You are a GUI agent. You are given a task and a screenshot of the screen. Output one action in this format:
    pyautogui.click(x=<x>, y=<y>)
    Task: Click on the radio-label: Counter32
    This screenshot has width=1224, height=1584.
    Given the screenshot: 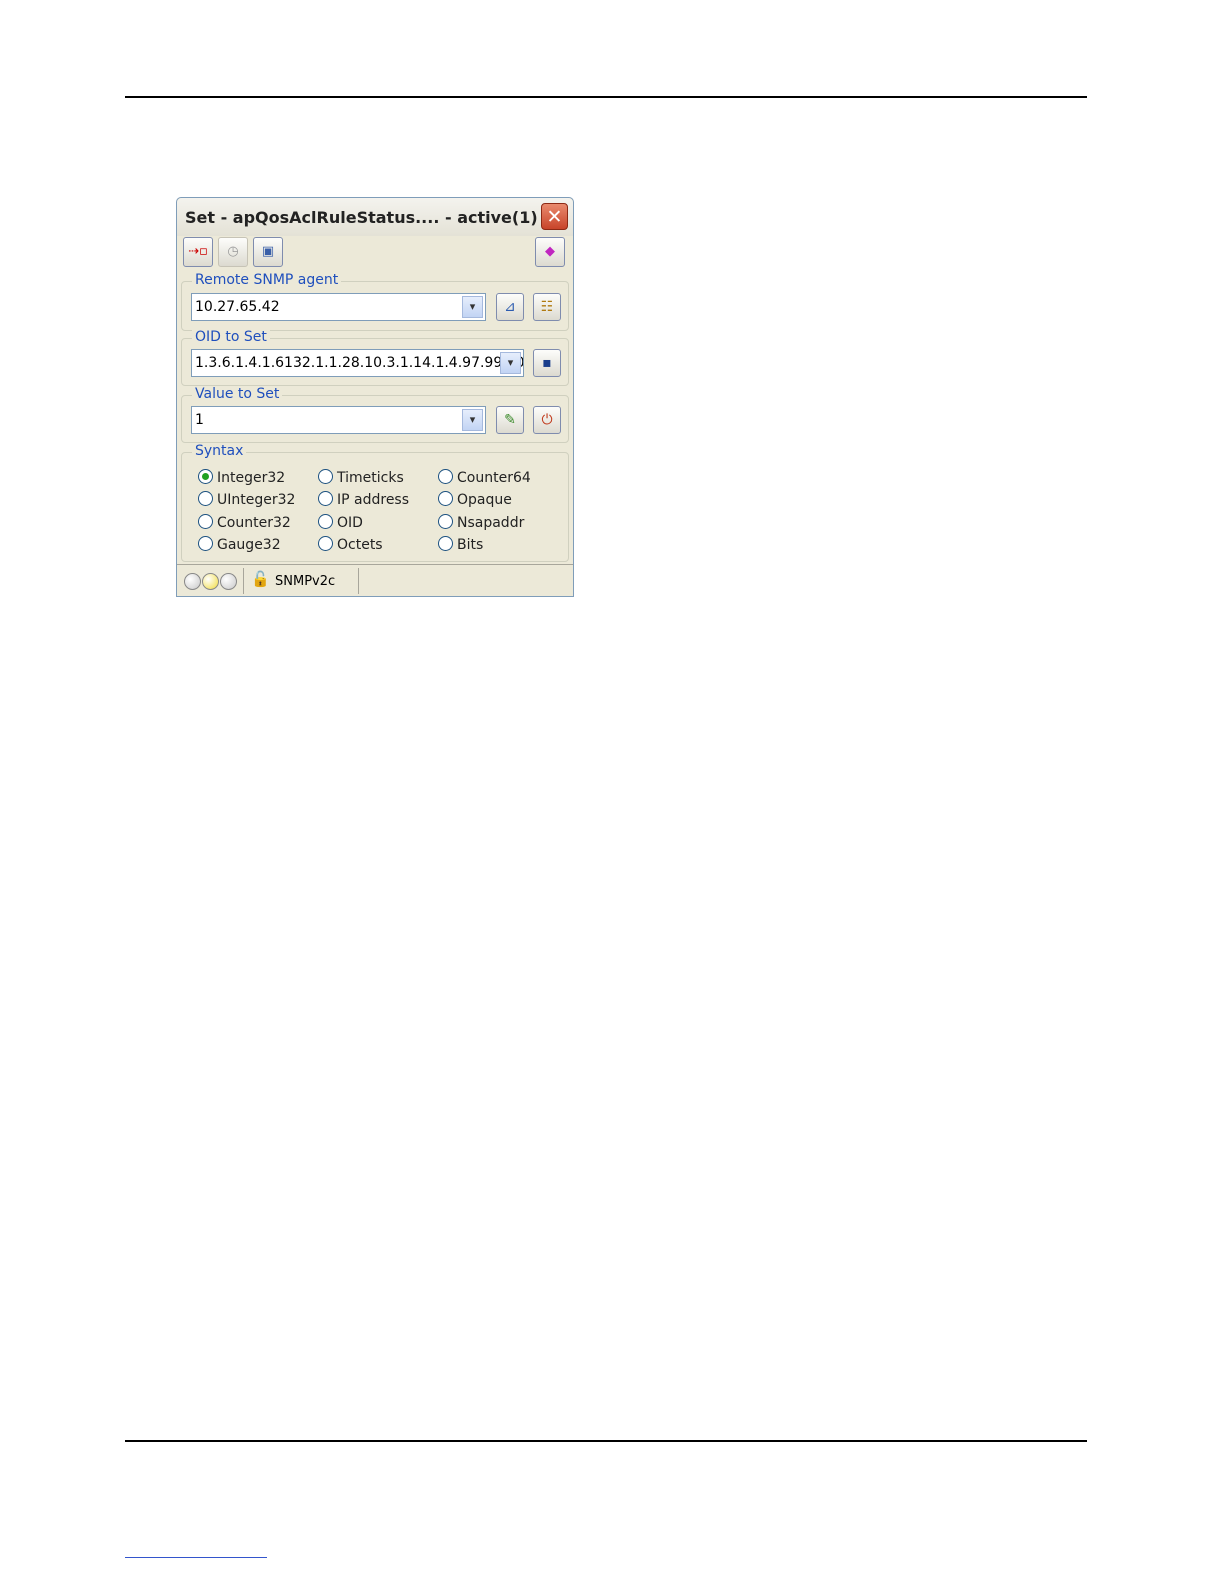 What is the action you would take?
    pyautogui.click(x=254, y=523)
    